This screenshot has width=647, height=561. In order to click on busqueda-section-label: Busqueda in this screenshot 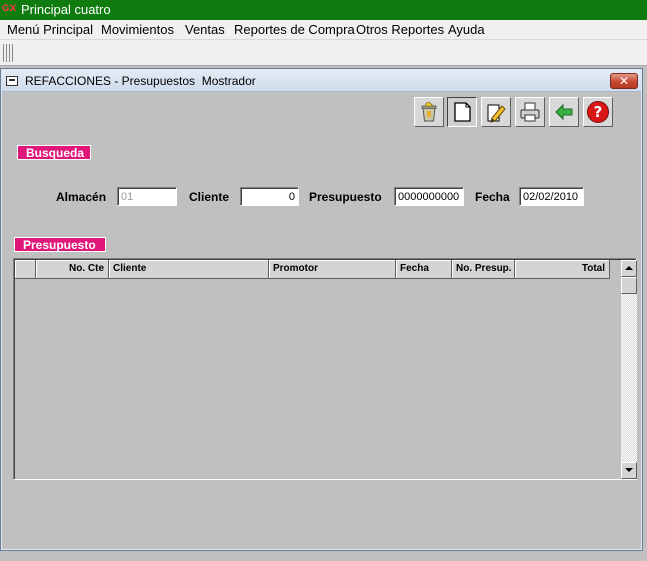, I will do `click(54, 152)`.